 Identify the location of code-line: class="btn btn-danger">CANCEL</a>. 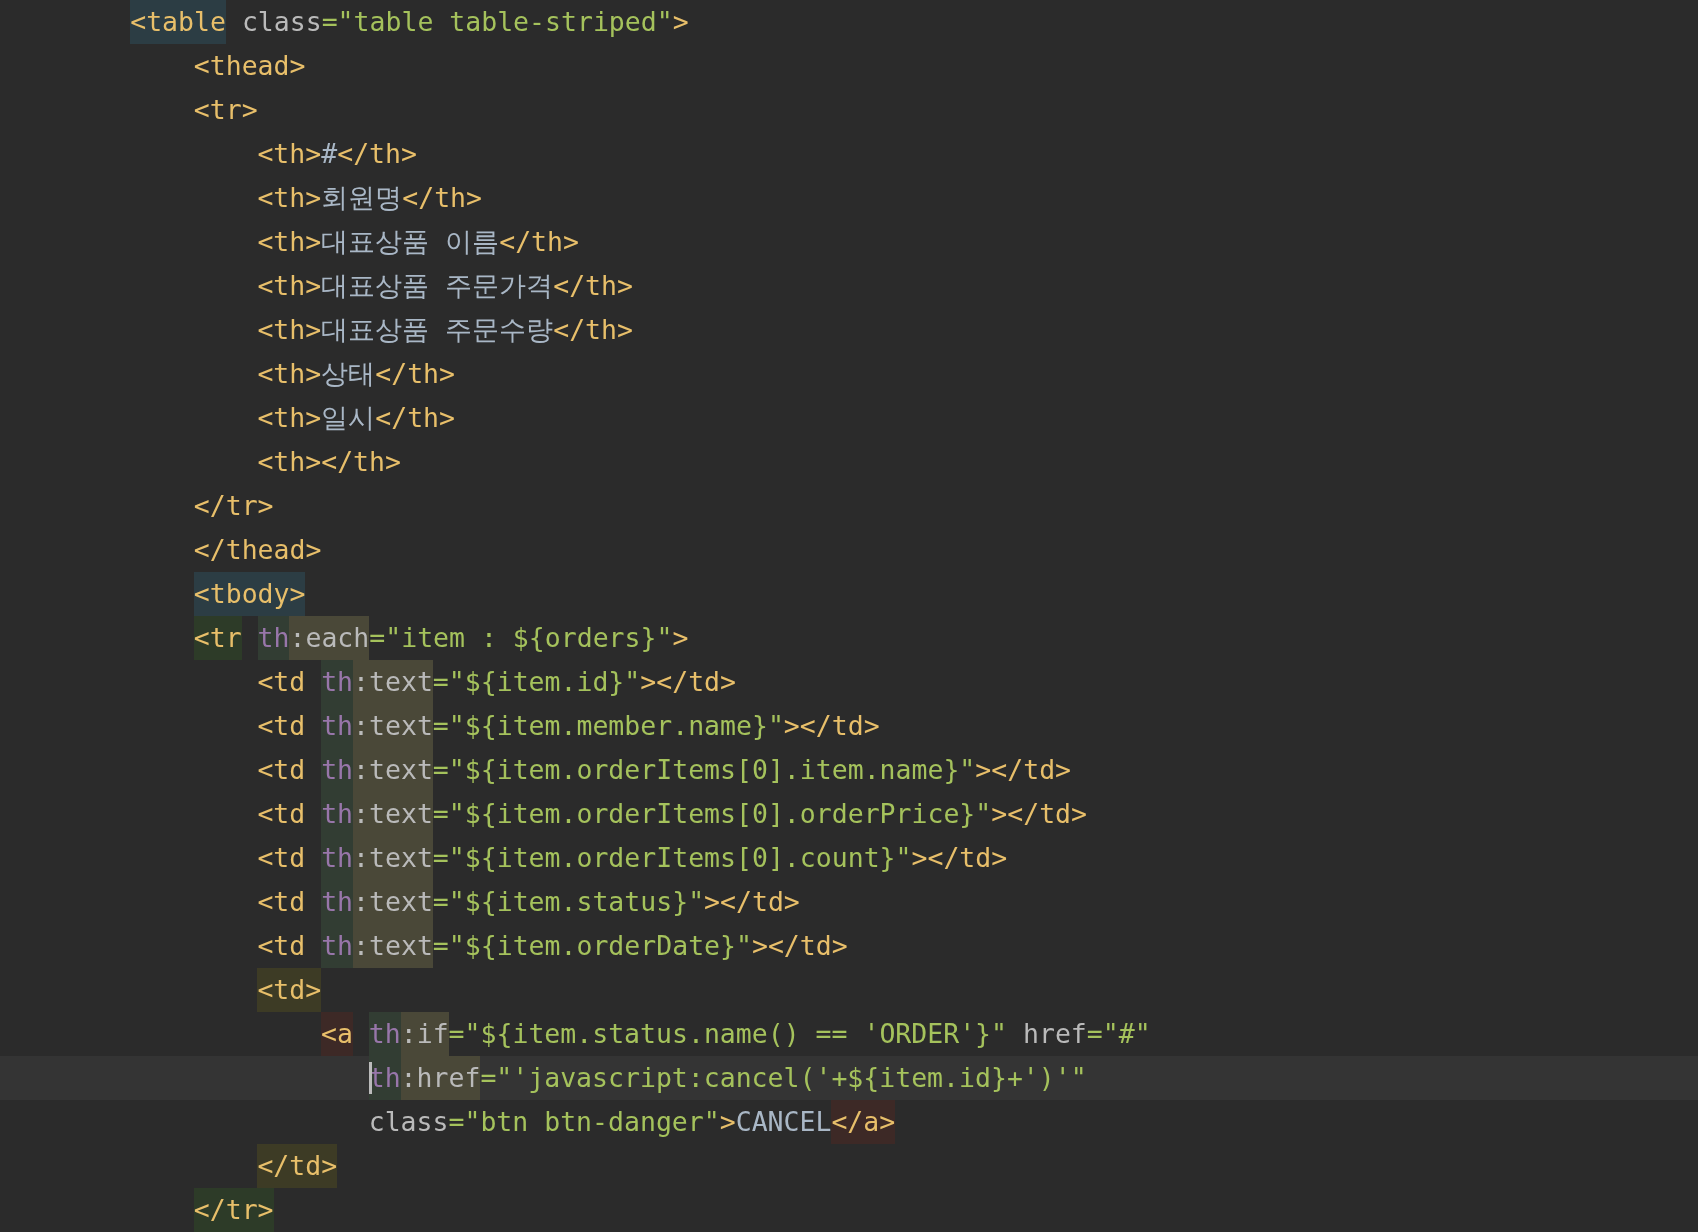
(632, 1122).